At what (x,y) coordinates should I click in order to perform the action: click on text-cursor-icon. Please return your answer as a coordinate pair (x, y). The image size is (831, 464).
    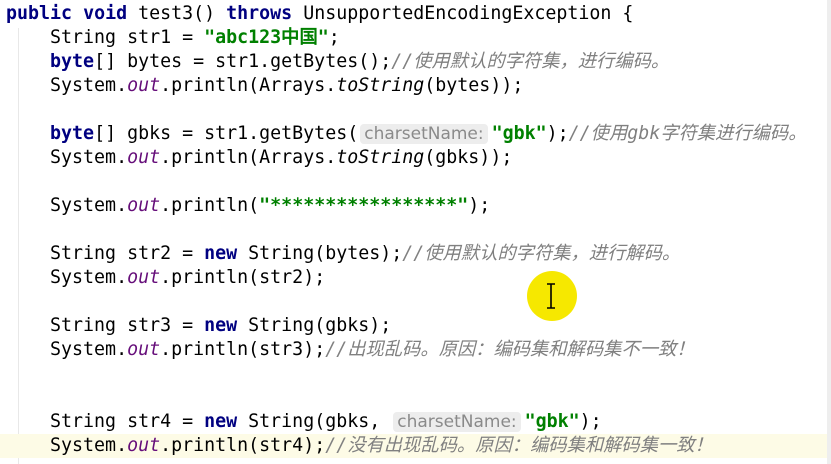
    Looking at the image, I should click on (551, 296).